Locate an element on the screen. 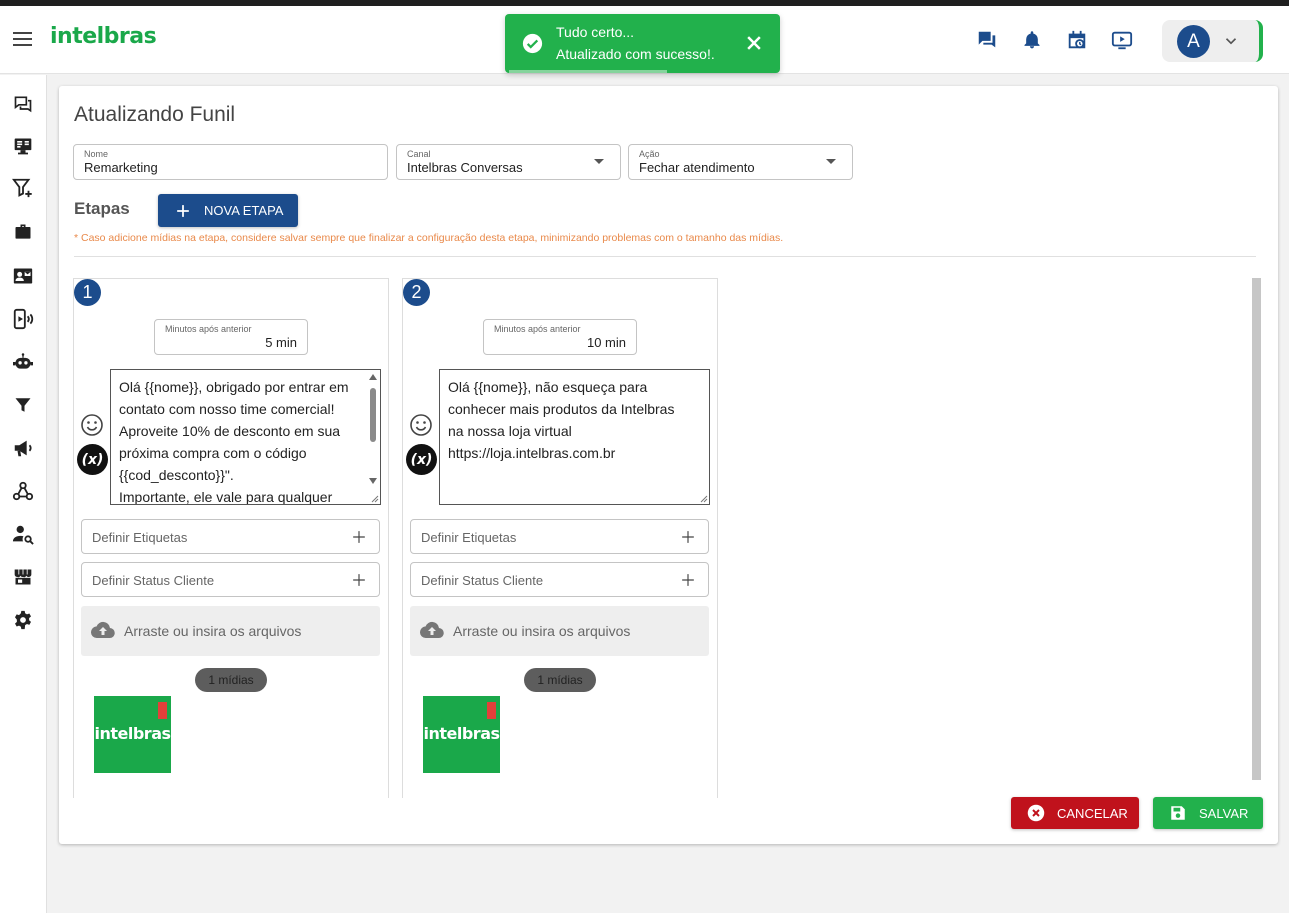 The height and width of the screenshot is (913, 1289). bell-icon is located at coordinates (1032, 40).